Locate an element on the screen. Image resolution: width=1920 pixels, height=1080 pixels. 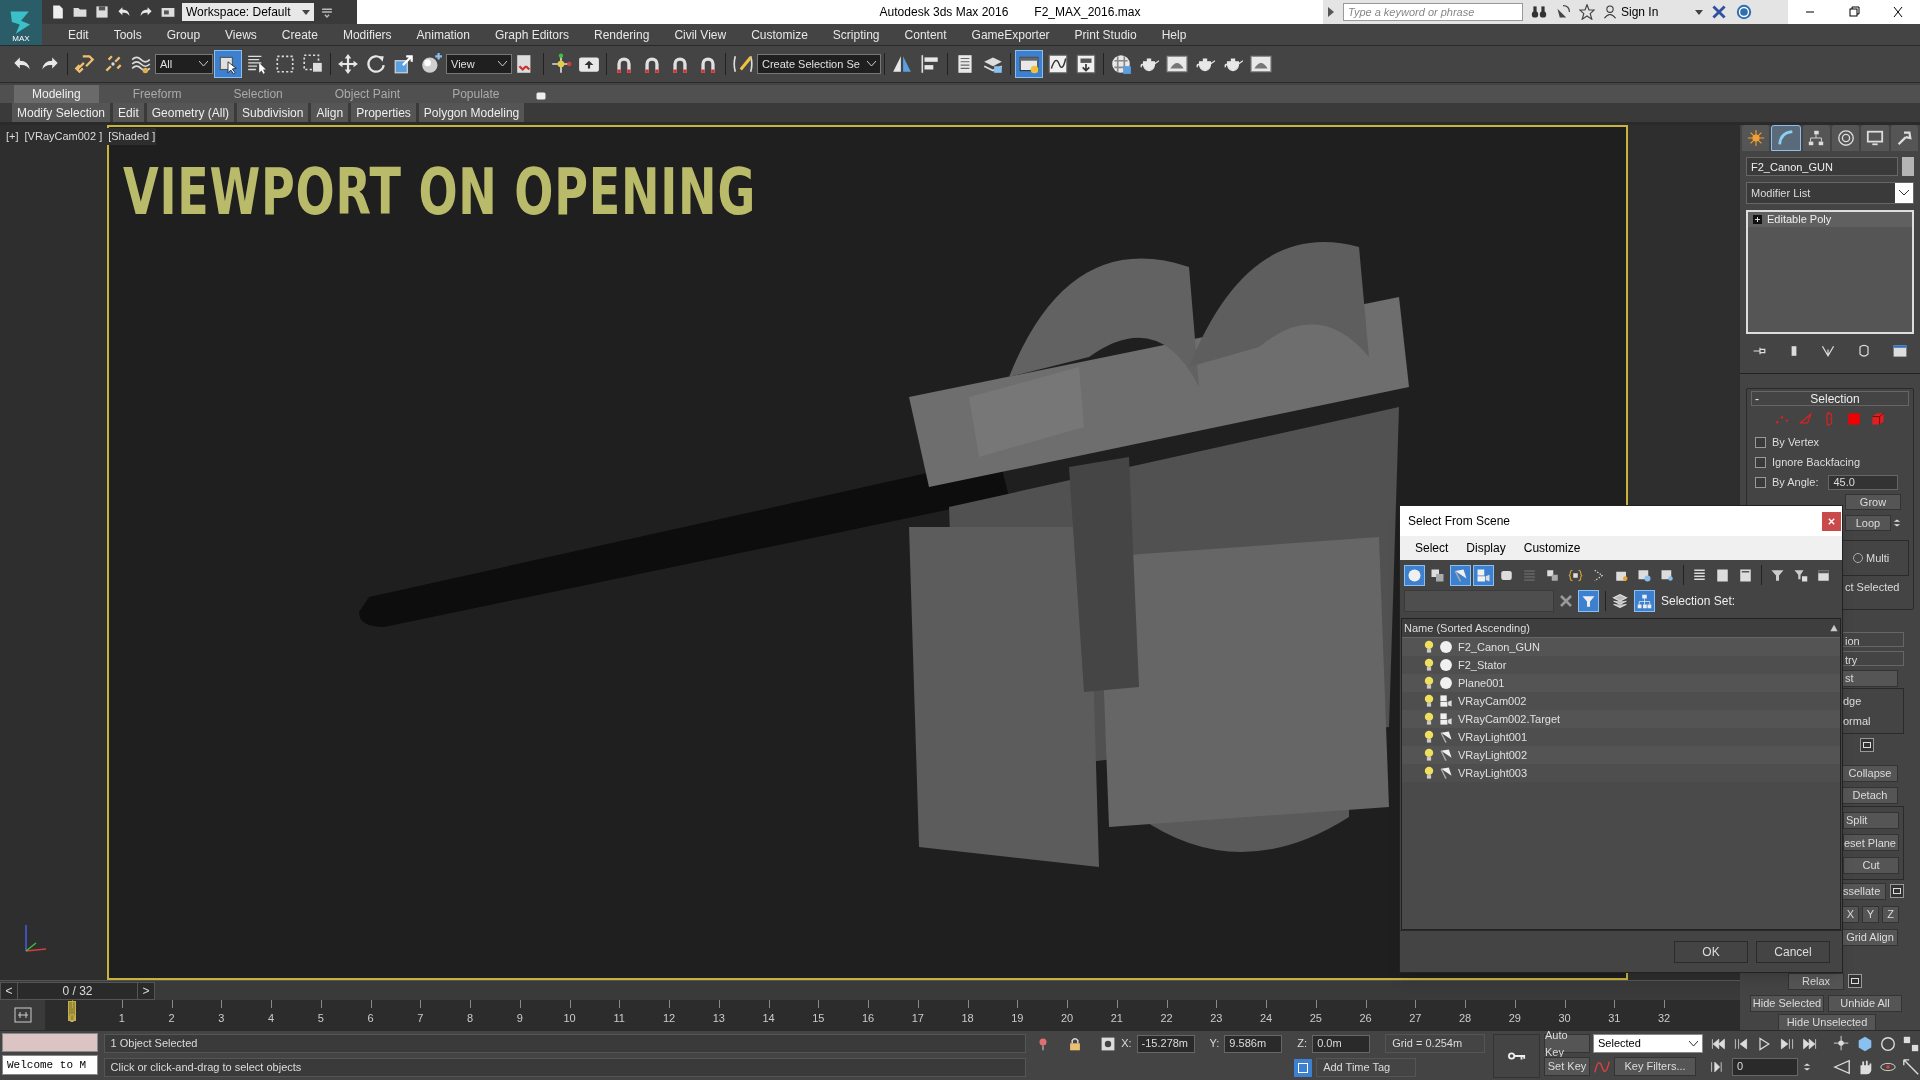
layers-icon is located at coordinates (1620, 601).